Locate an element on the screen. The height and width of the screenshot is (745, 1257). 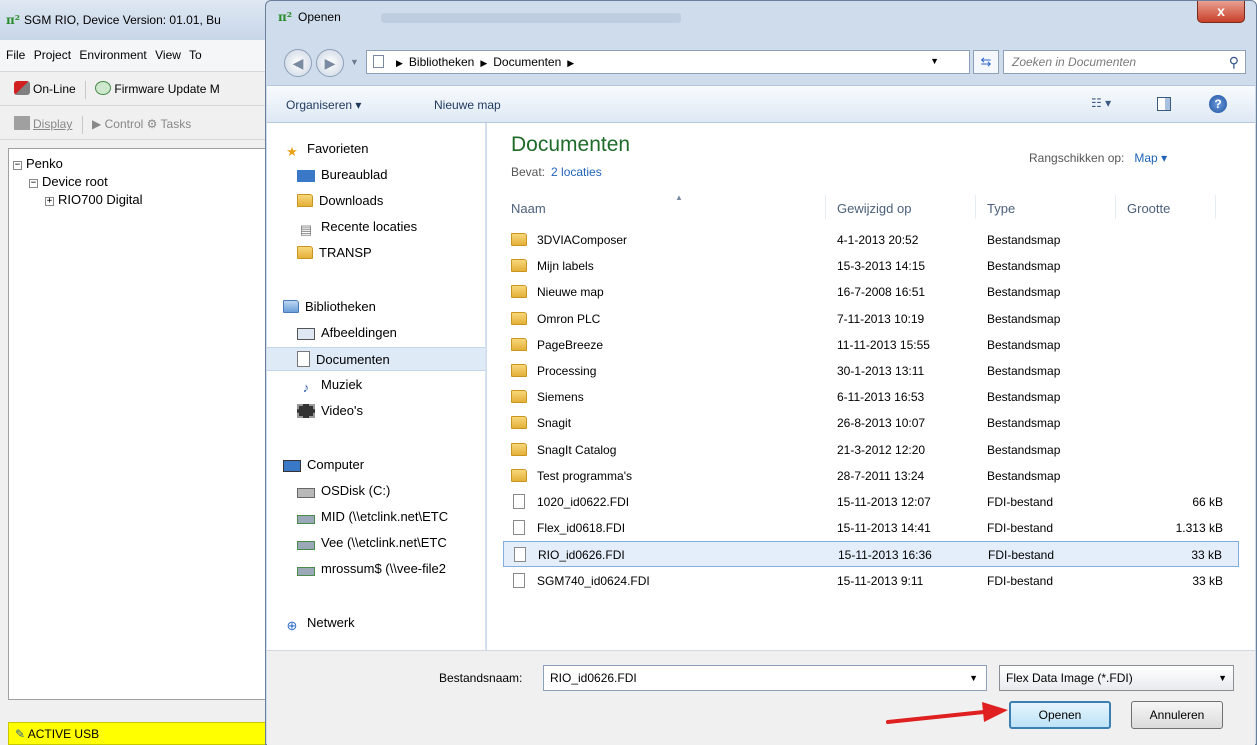
menu-tools: To is located at coordinates (195, 55).